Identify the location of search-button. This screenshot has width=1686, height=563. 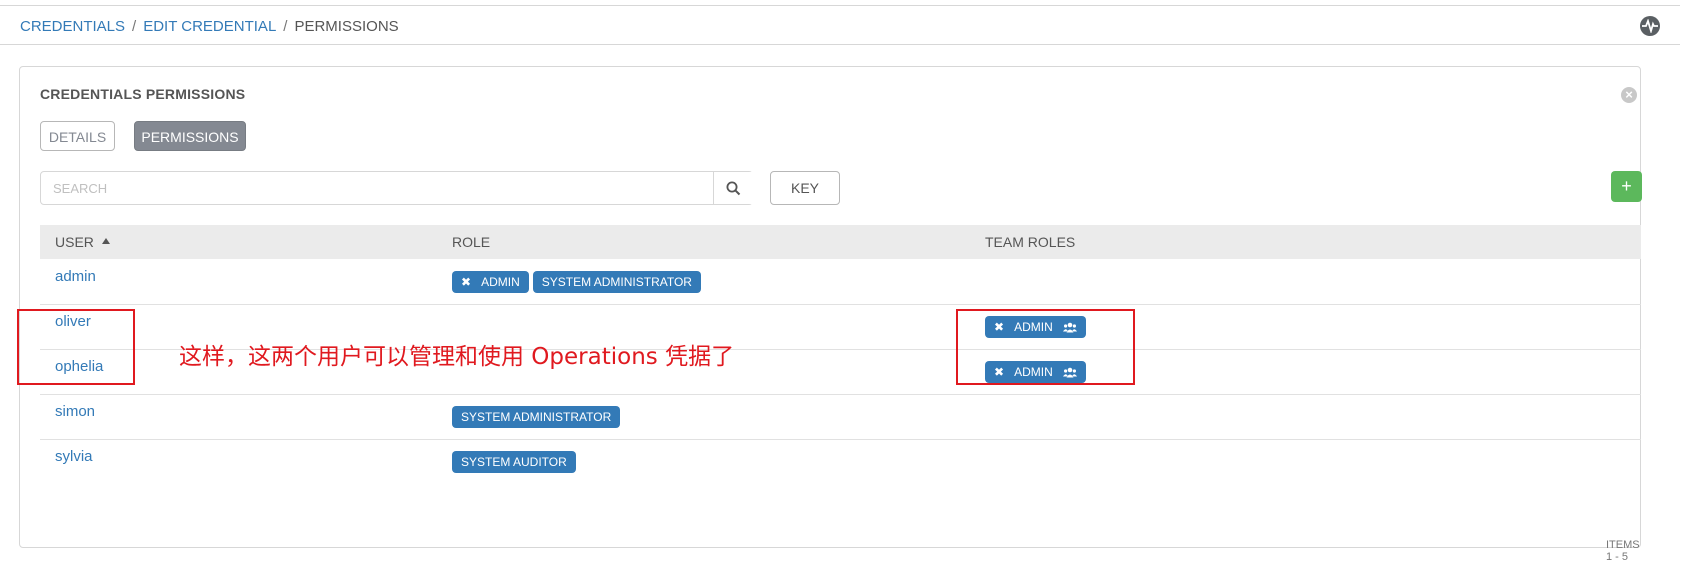
(733, 188).